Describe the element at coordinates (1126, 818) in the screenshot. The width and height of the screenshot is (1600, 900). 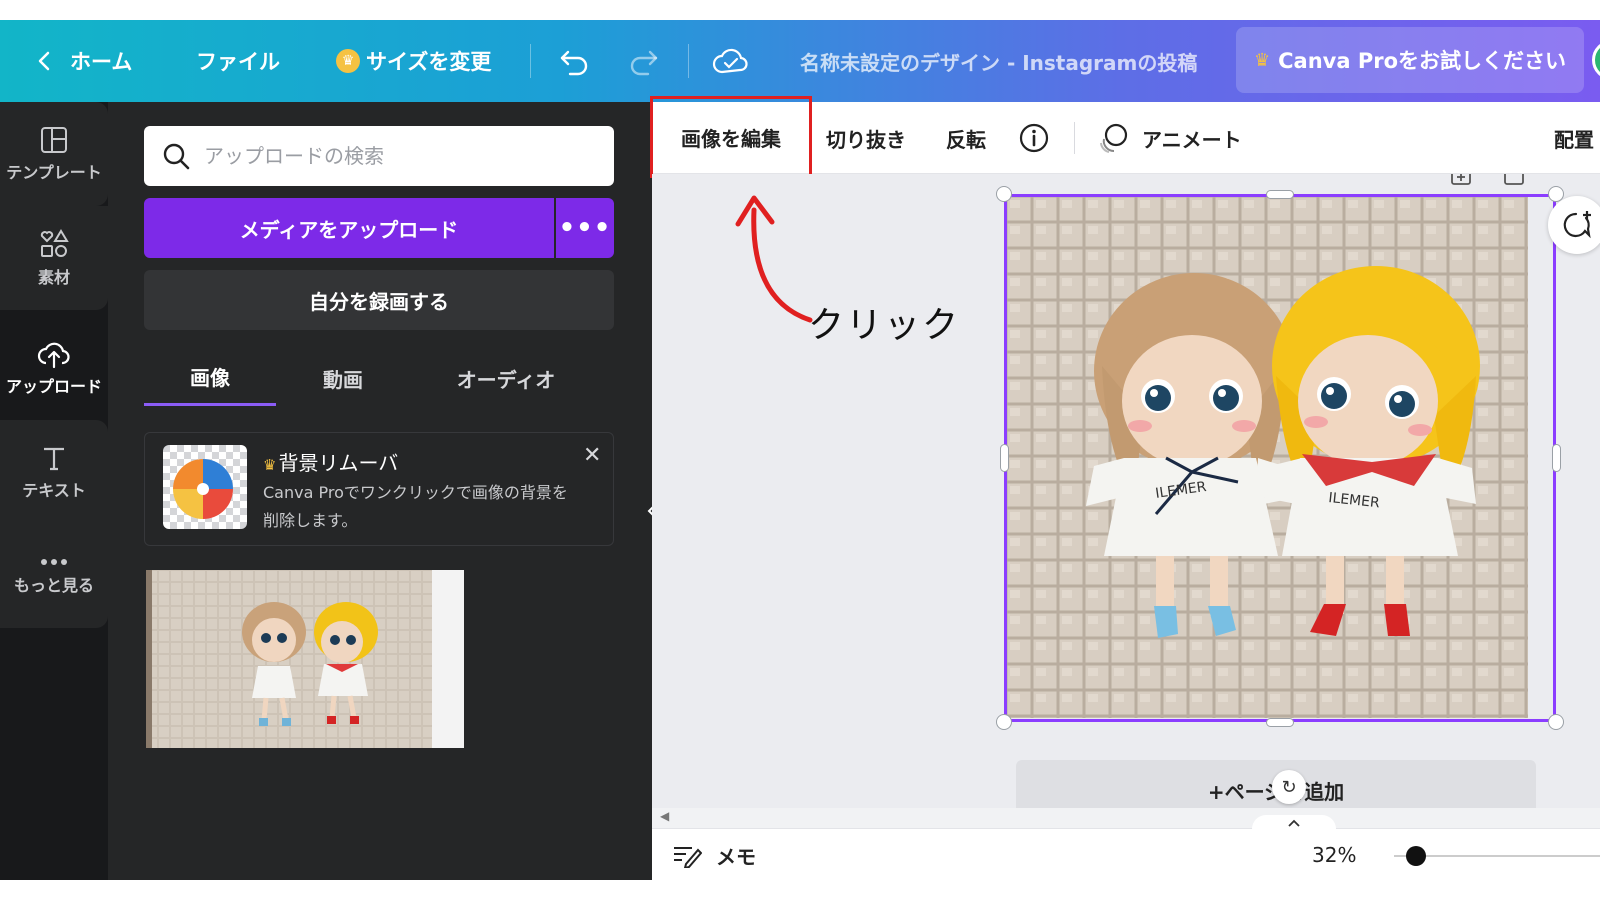
I see `horizontal-scrollbar: ◀` at that location.